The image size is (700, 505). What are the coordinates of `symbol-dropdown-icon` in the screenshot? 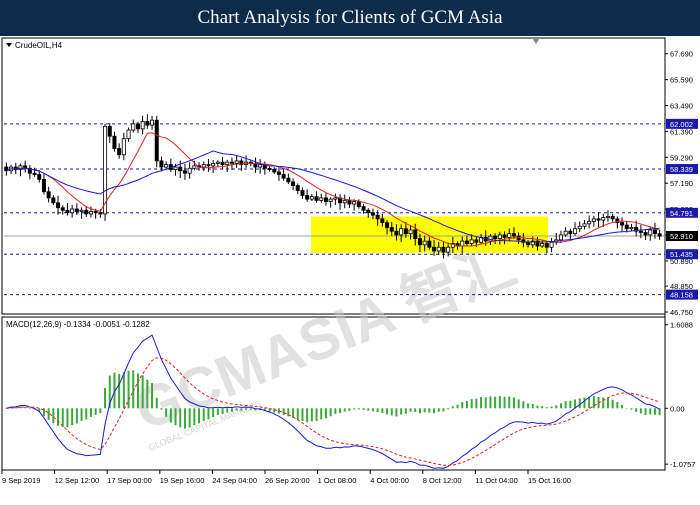 It's located at (9, 45).